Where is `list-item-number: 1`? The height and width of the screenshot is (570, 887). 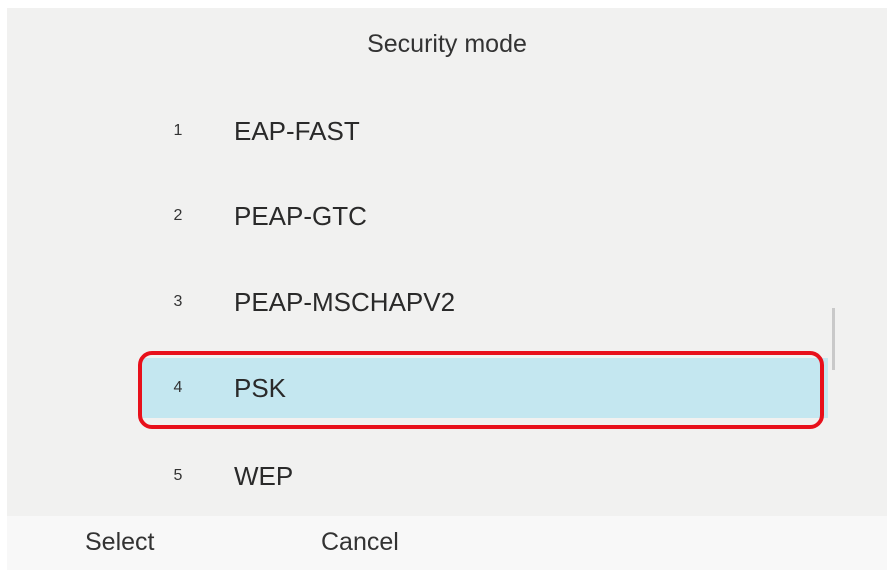
list-item-number: 1 is located at coordinates (178, 130).